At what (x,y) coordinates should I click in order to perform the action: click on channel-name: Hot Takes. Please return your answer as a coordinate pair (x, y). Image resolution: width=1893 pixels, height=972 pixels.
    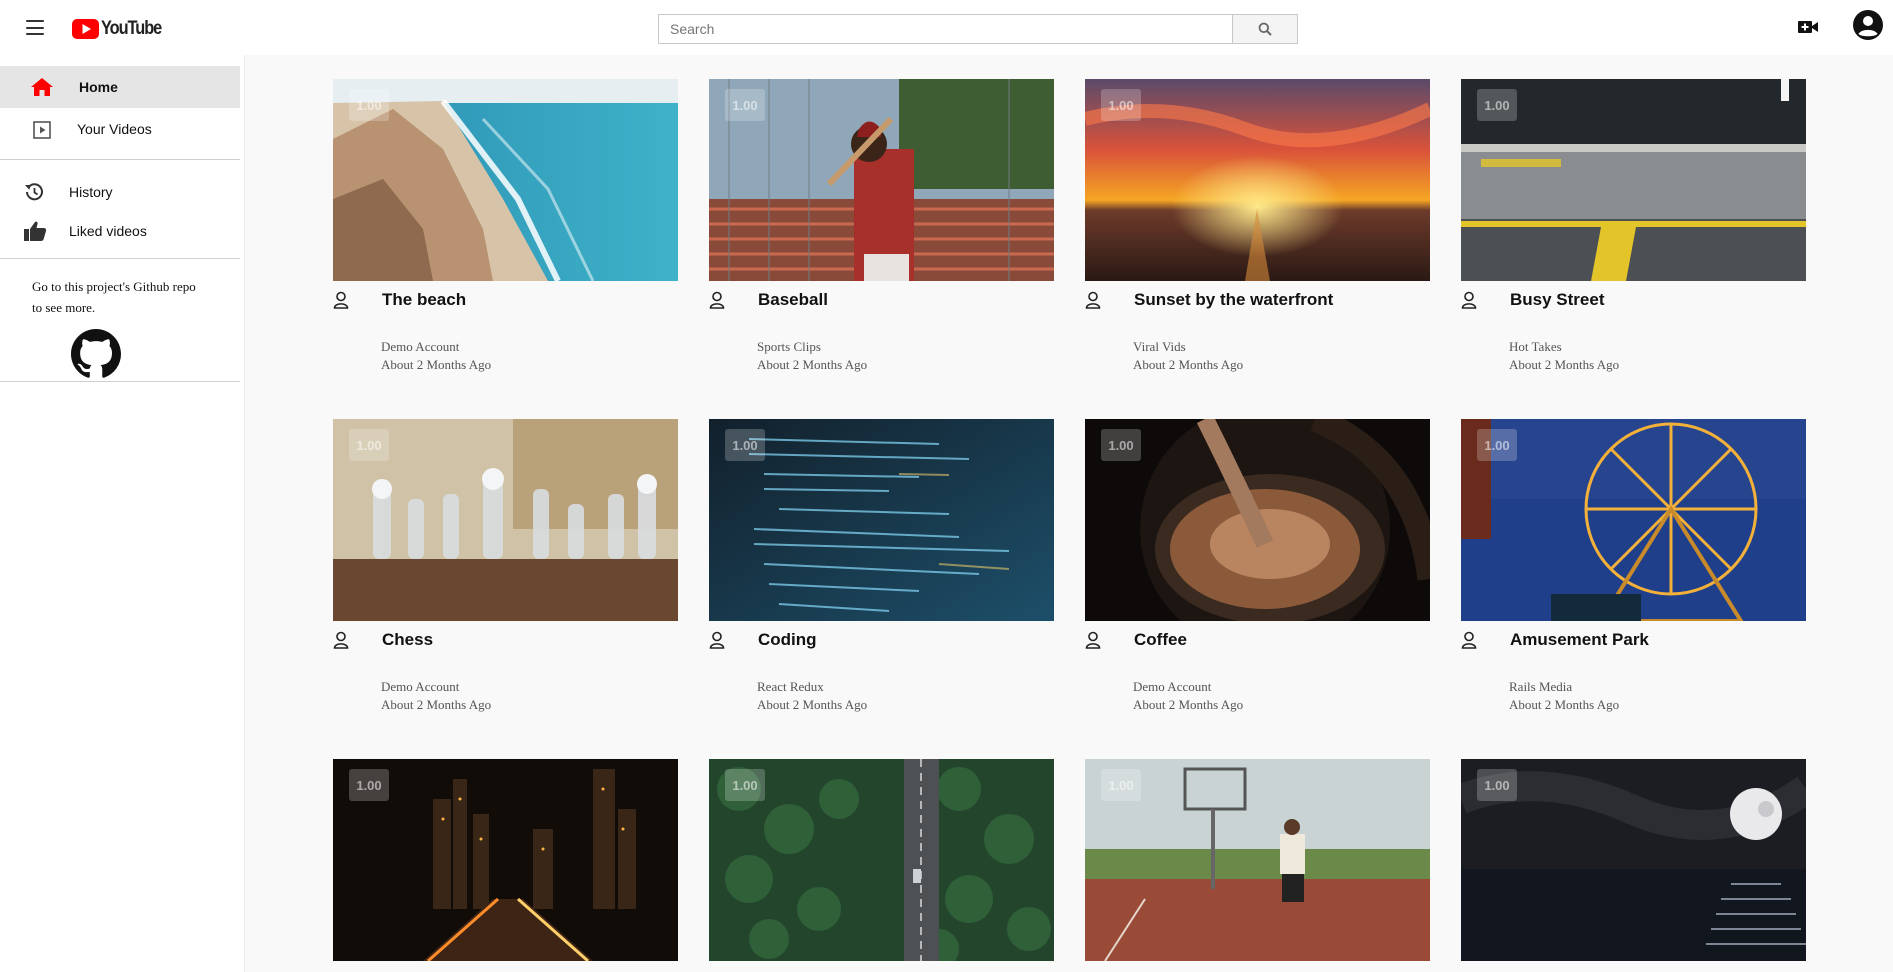
    Looking at the image, I should click on (1535, 347).